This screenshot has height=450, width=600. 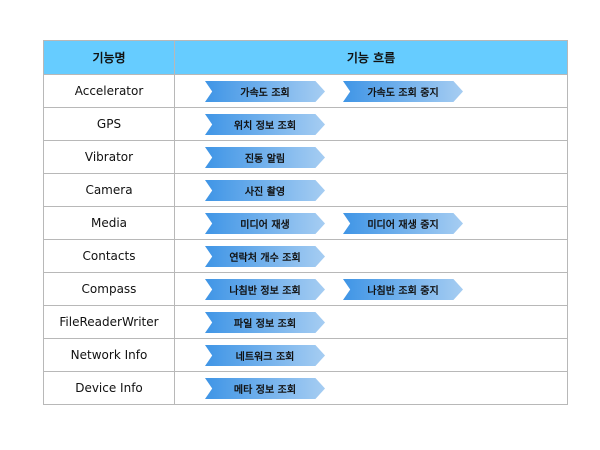 What do you see at coordinates (371, 388) in the screenshot?
I see `feature-flow: 메타 정보 조회` at bounding box center [371, 388].